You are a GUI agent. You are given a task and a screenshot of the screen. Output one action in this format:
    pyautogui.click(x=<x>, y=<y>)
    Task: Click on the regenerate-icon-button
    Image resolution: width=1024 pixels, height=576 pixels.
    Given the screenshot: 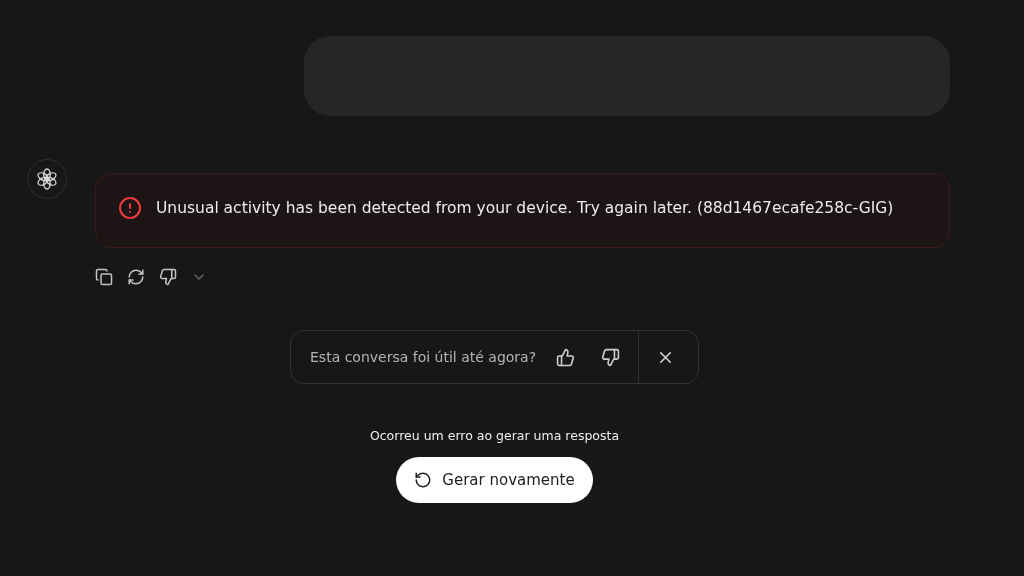 What is the action you would take?
    pyautogui.click(x=136, y=277)
    